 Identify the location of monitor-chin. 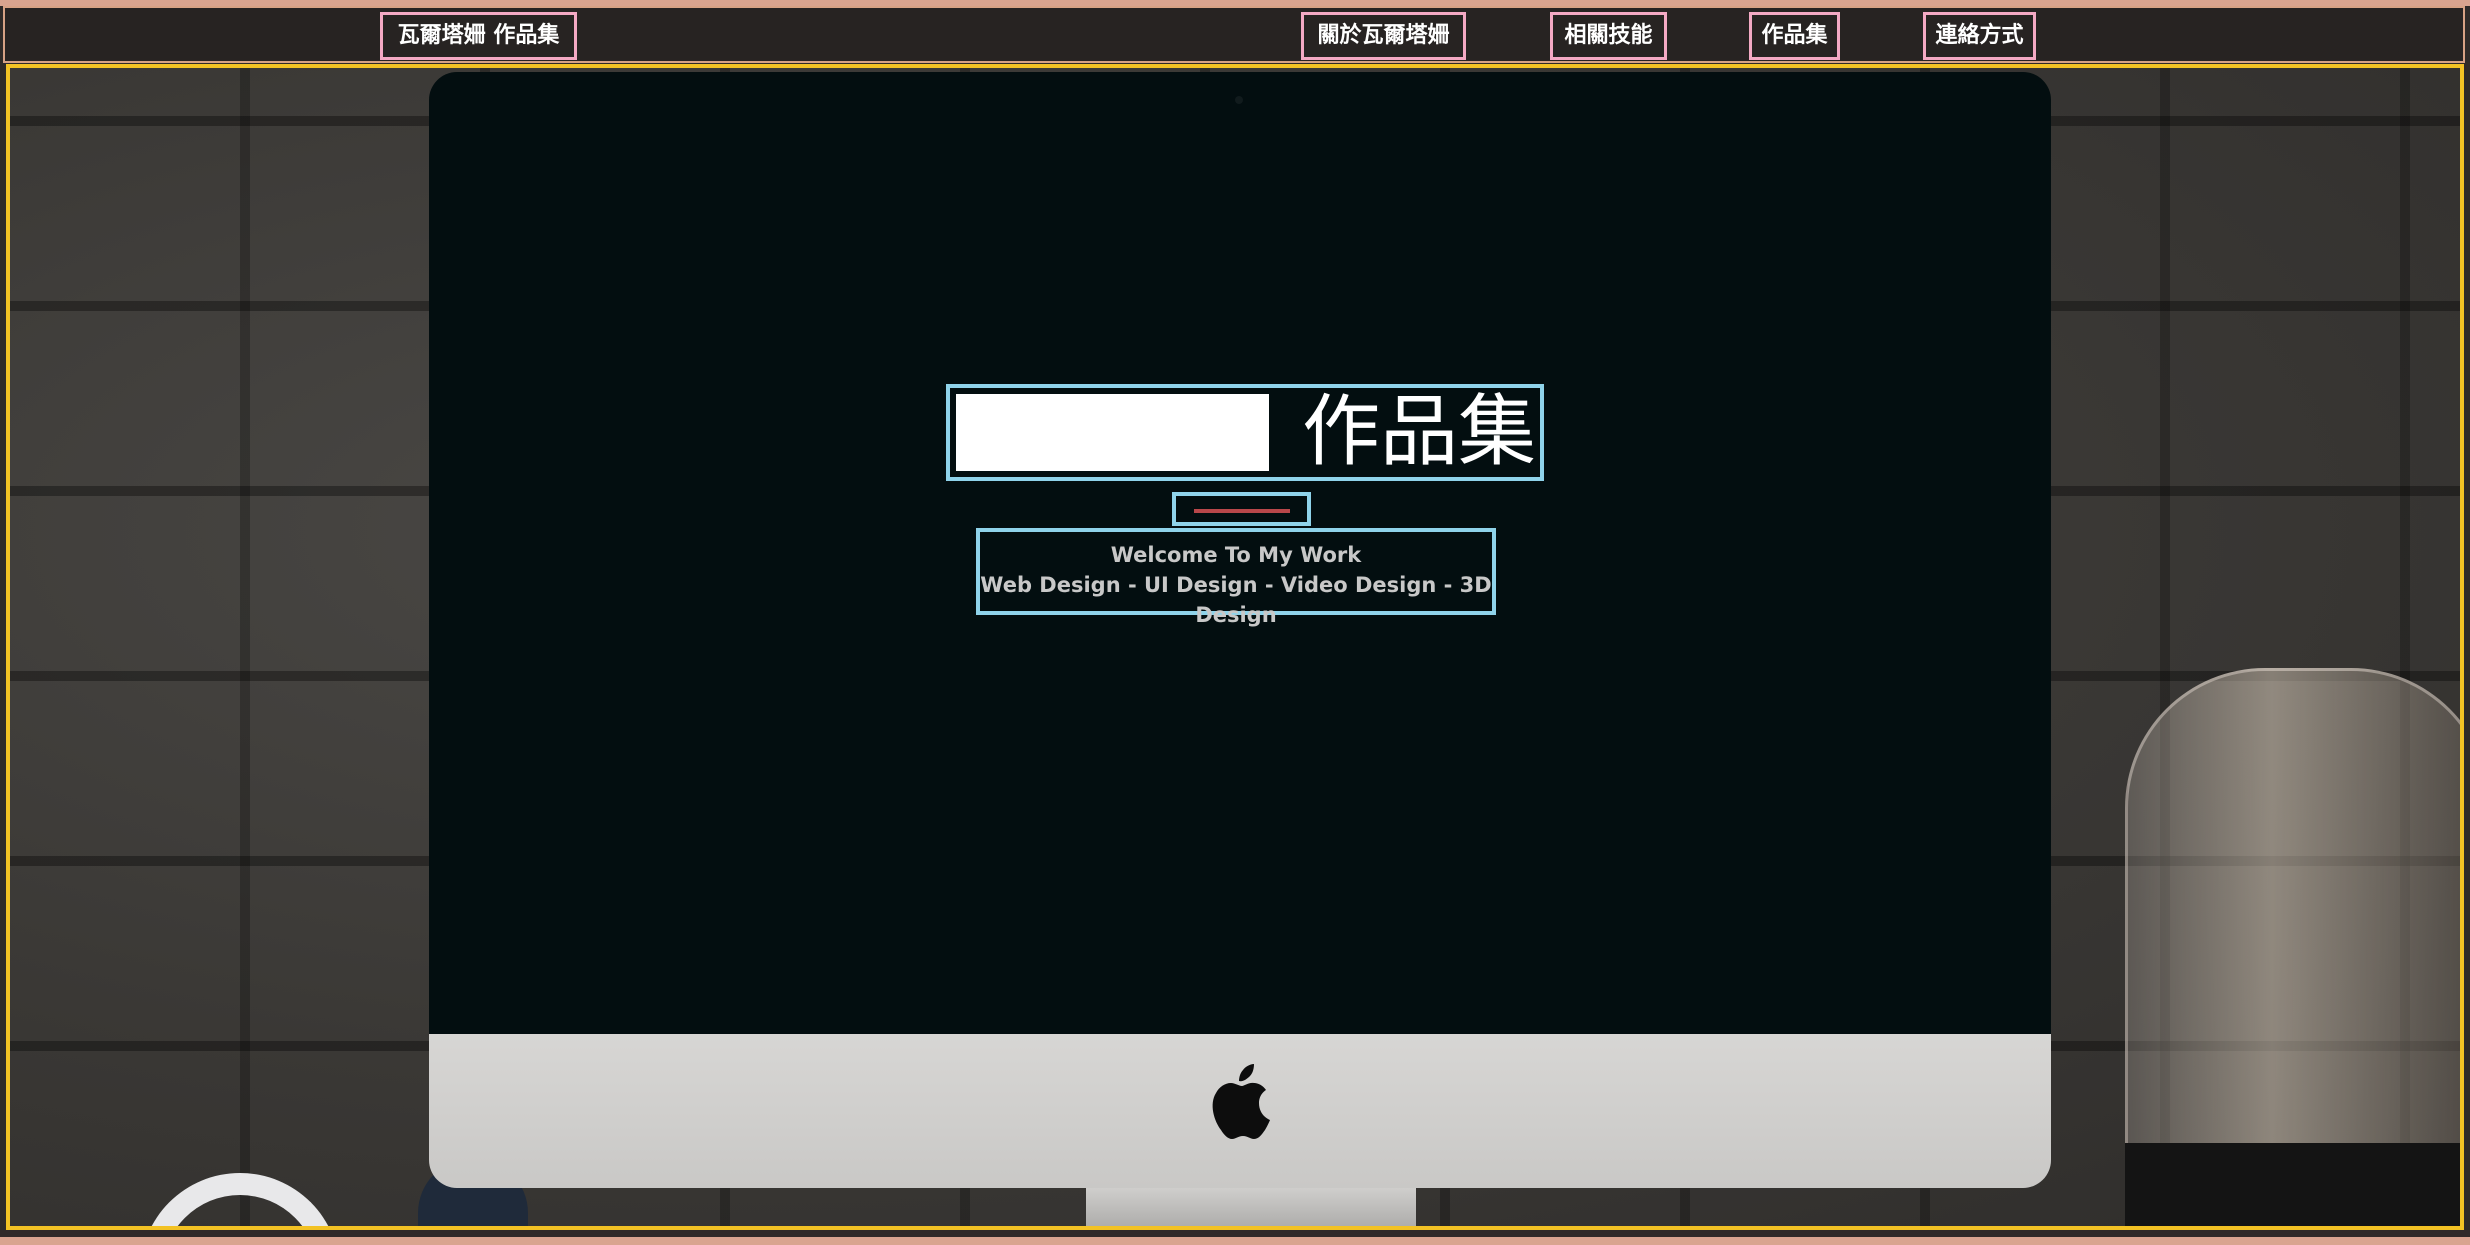
(1240, 1111).